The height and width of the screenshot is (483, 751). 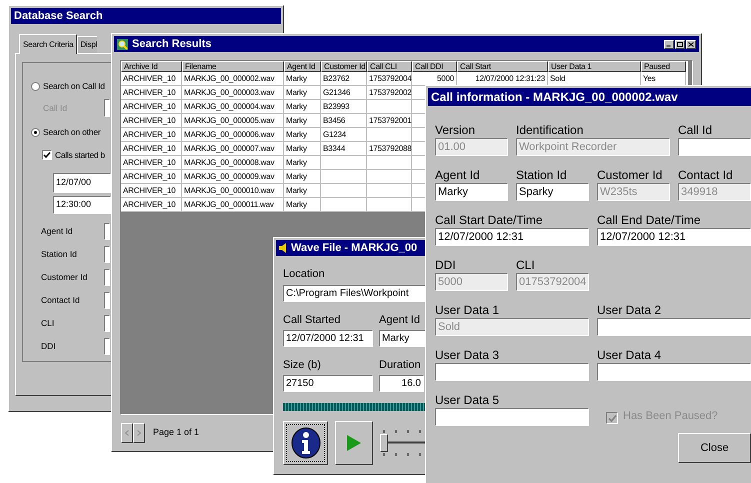 I want to click on column-header: Filename, so click(x=233, y=66).